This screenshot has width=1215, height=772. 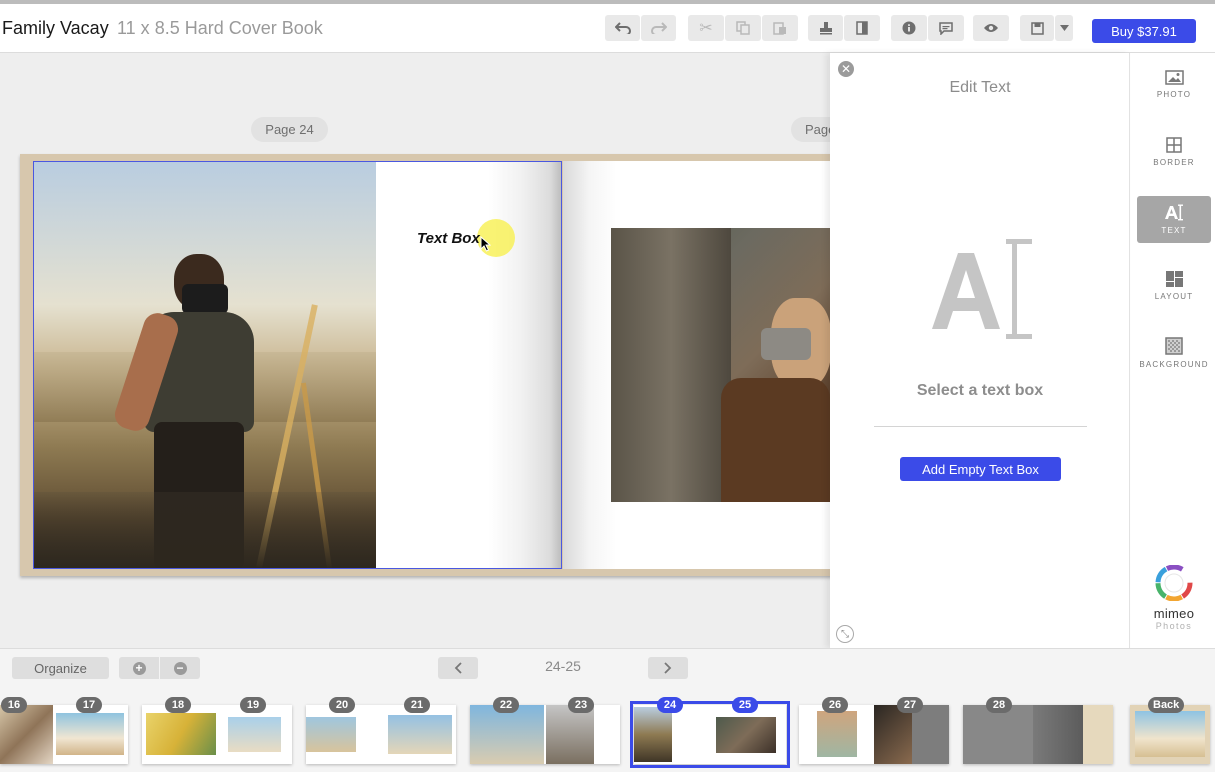 I want to click on tool-layout: LAYOUT, so click(x=1174, y=285).